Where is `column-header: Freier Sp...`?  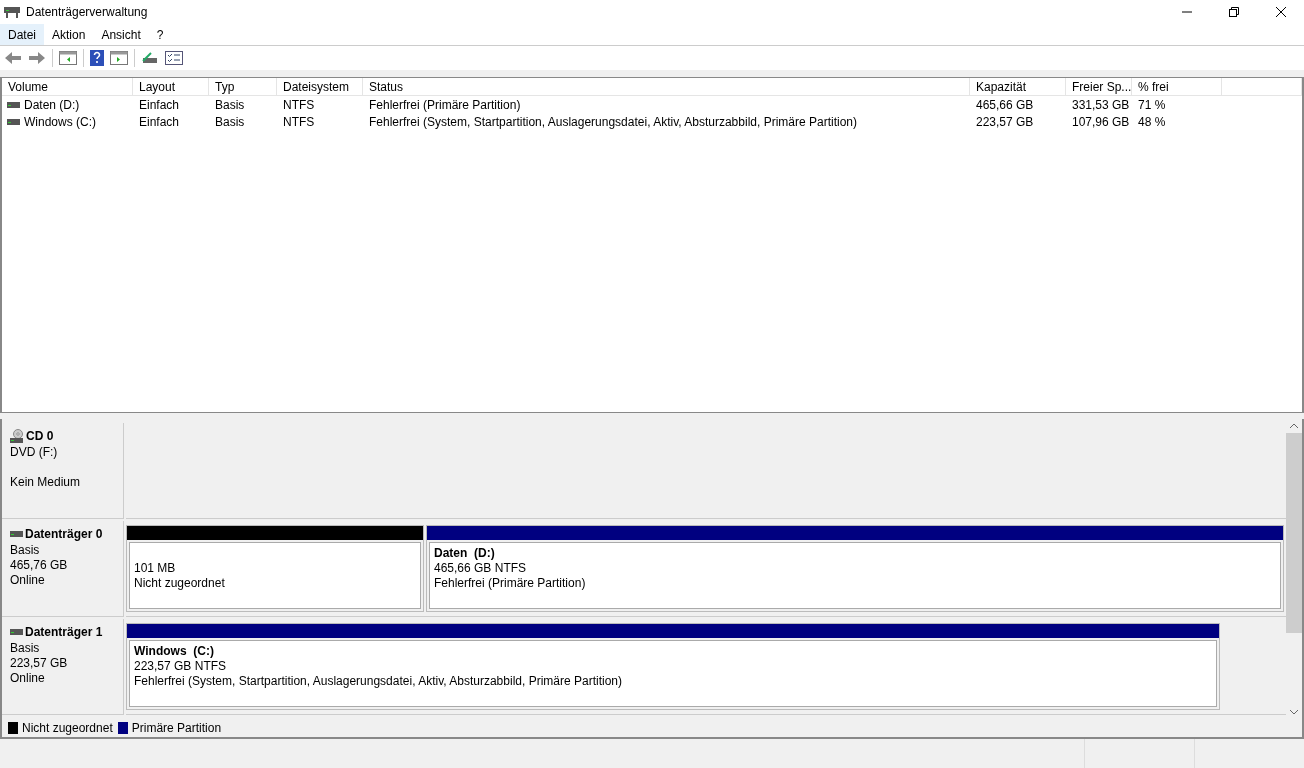
column-header: Freier Sp... is located at coordinates (1099, 86).